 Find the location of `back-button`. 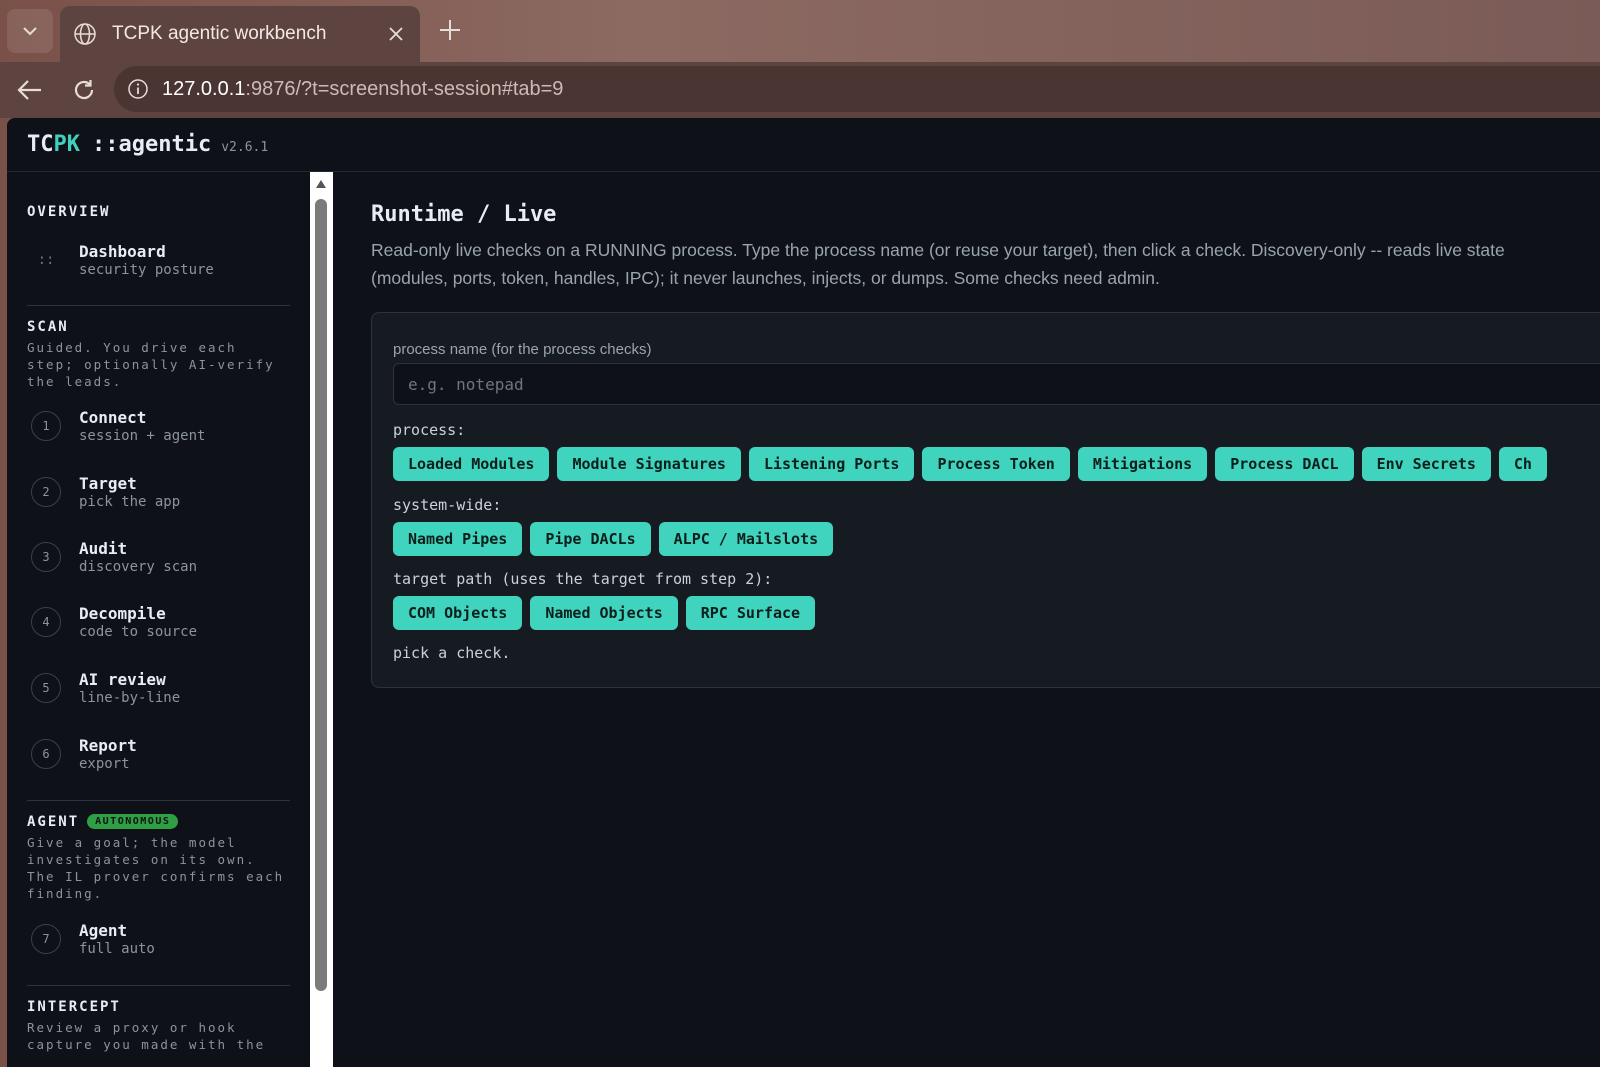

back-button is located at coordinates (30, 90).